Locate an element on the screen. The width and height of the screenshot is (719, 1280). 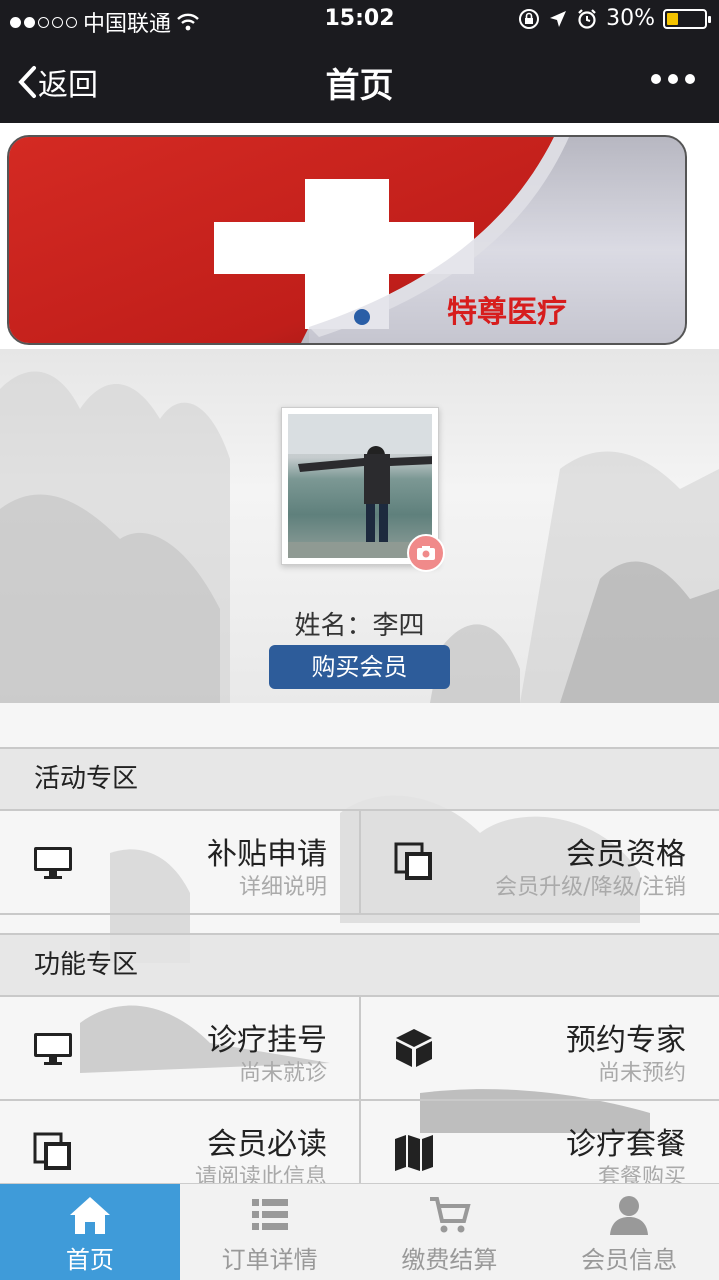
item-subtitle: 会员升级/降级/注销 is located at coordinates (590, 887).